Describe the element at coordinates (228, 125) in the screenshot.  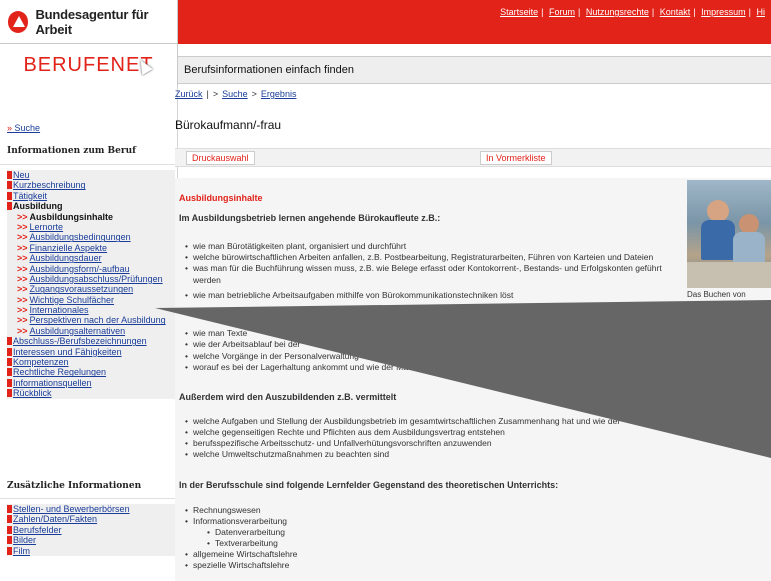
I see `page-title: Bürokaufmann/-frau` at that location.